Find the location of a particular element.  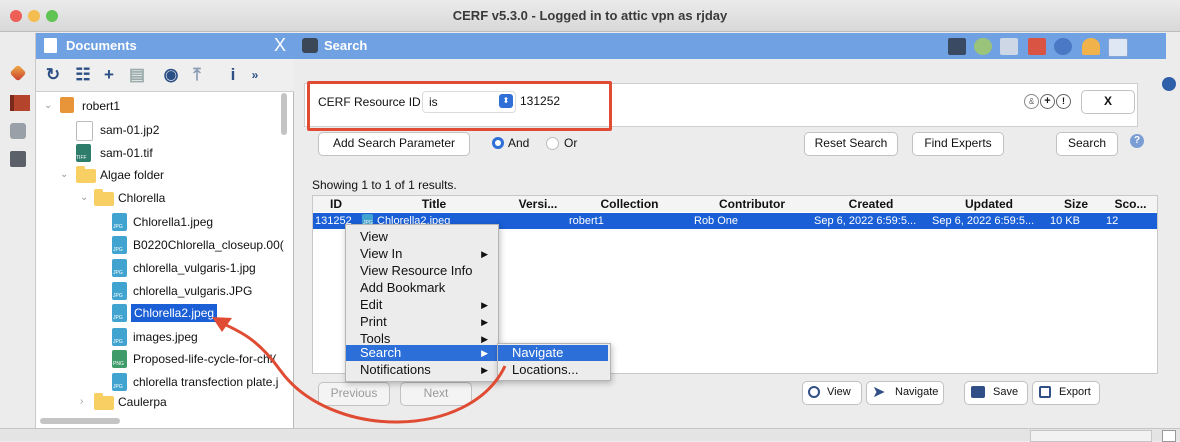

column-header: Created is located at coordinates (871, 204).